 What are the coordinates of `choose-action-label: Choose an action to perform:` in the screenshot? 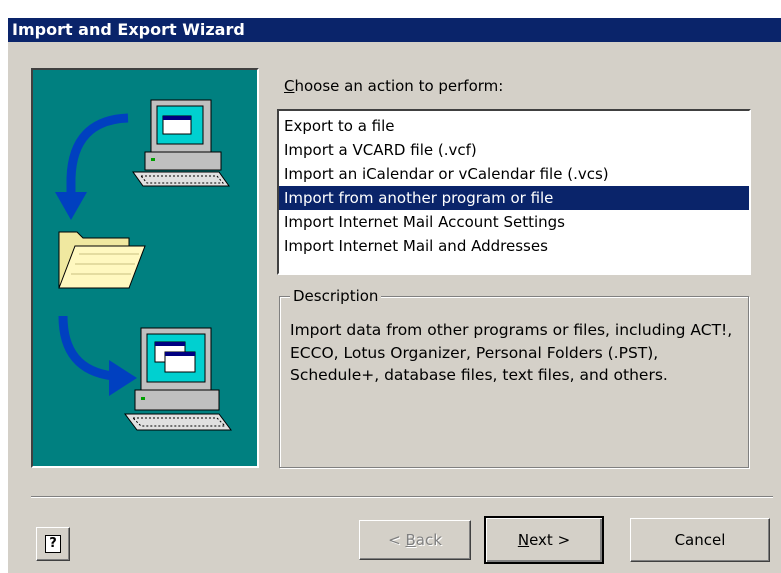 It's located at (393, 86).